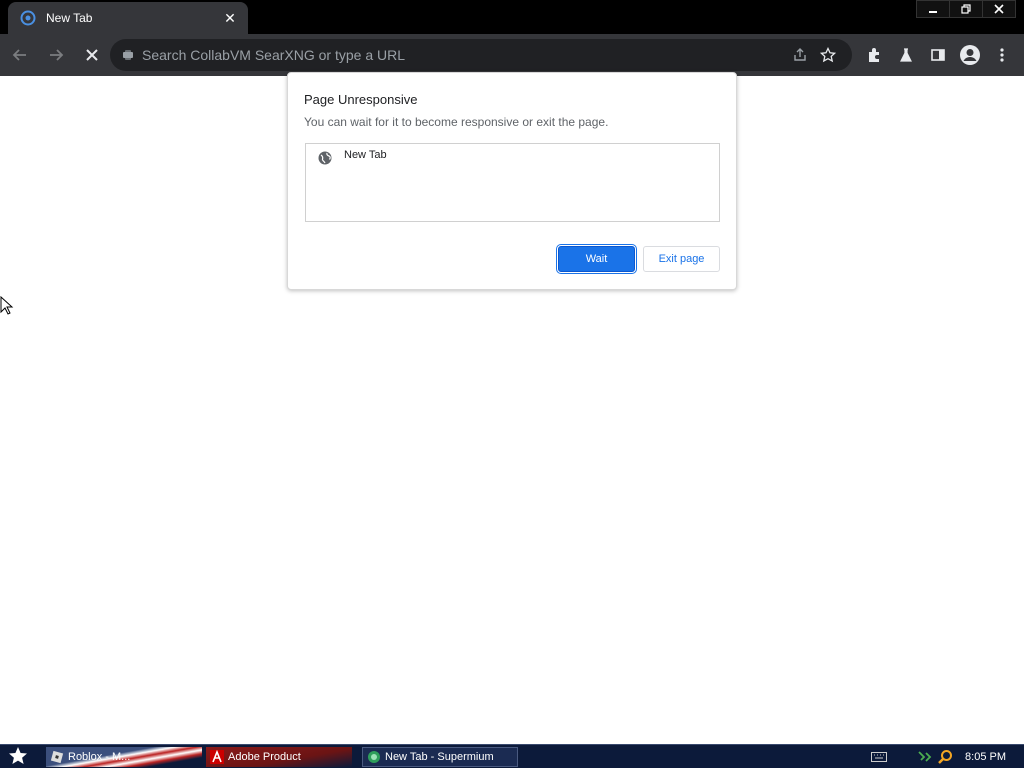  I want to click on browser-toolbar, so click(512, 55).